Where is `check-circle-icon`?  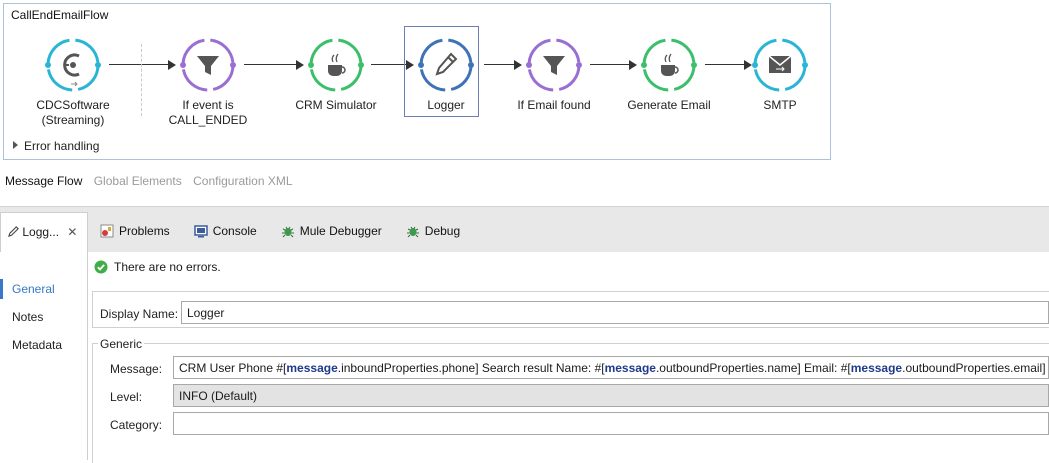 check-circle-icon is located at coordinates (101, 267).